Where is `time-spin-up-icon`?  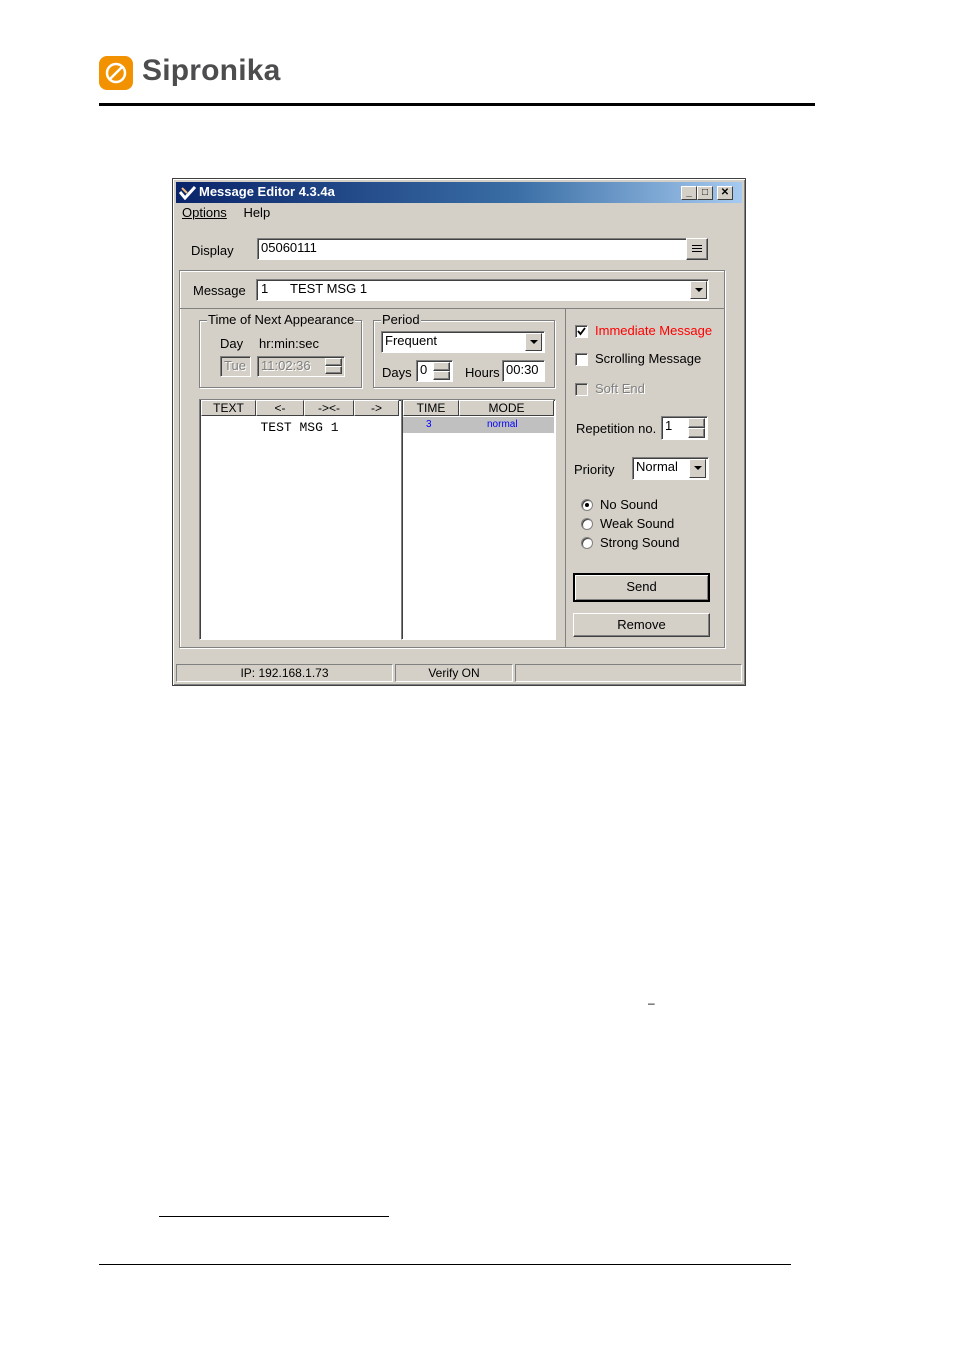 time-spin-up-icon is located at coordinates (333, 362).